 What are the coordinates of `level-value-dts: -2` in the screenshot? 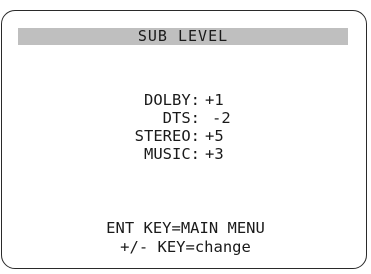 It's located at (221, 118).